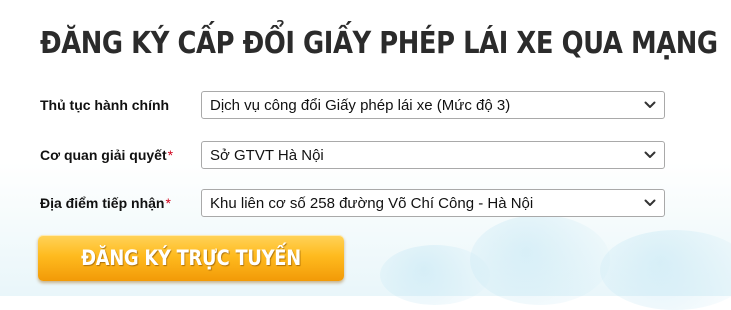 Image resolution: width=731 pixels, height=310 pixels. What do you see at coordinates (267, 155) in the screenshot?
I see `agency-select-value: Sở GTVT Hà Nội` at bounding box center [267, 155].